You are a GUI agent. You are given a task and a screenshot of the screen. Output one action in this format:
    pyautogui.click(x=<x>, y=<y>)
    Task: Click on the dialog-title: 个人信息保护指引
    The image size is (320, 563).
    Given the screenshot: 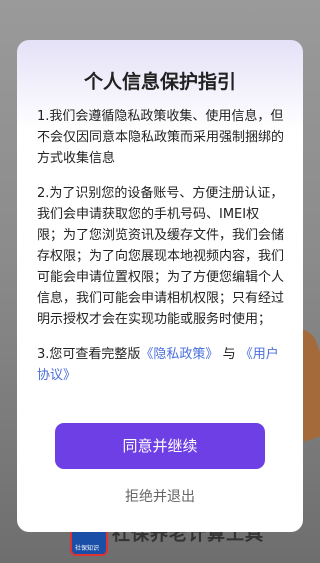 What is the action you would take?
    pyautogui.click(x=159, y=82)
    